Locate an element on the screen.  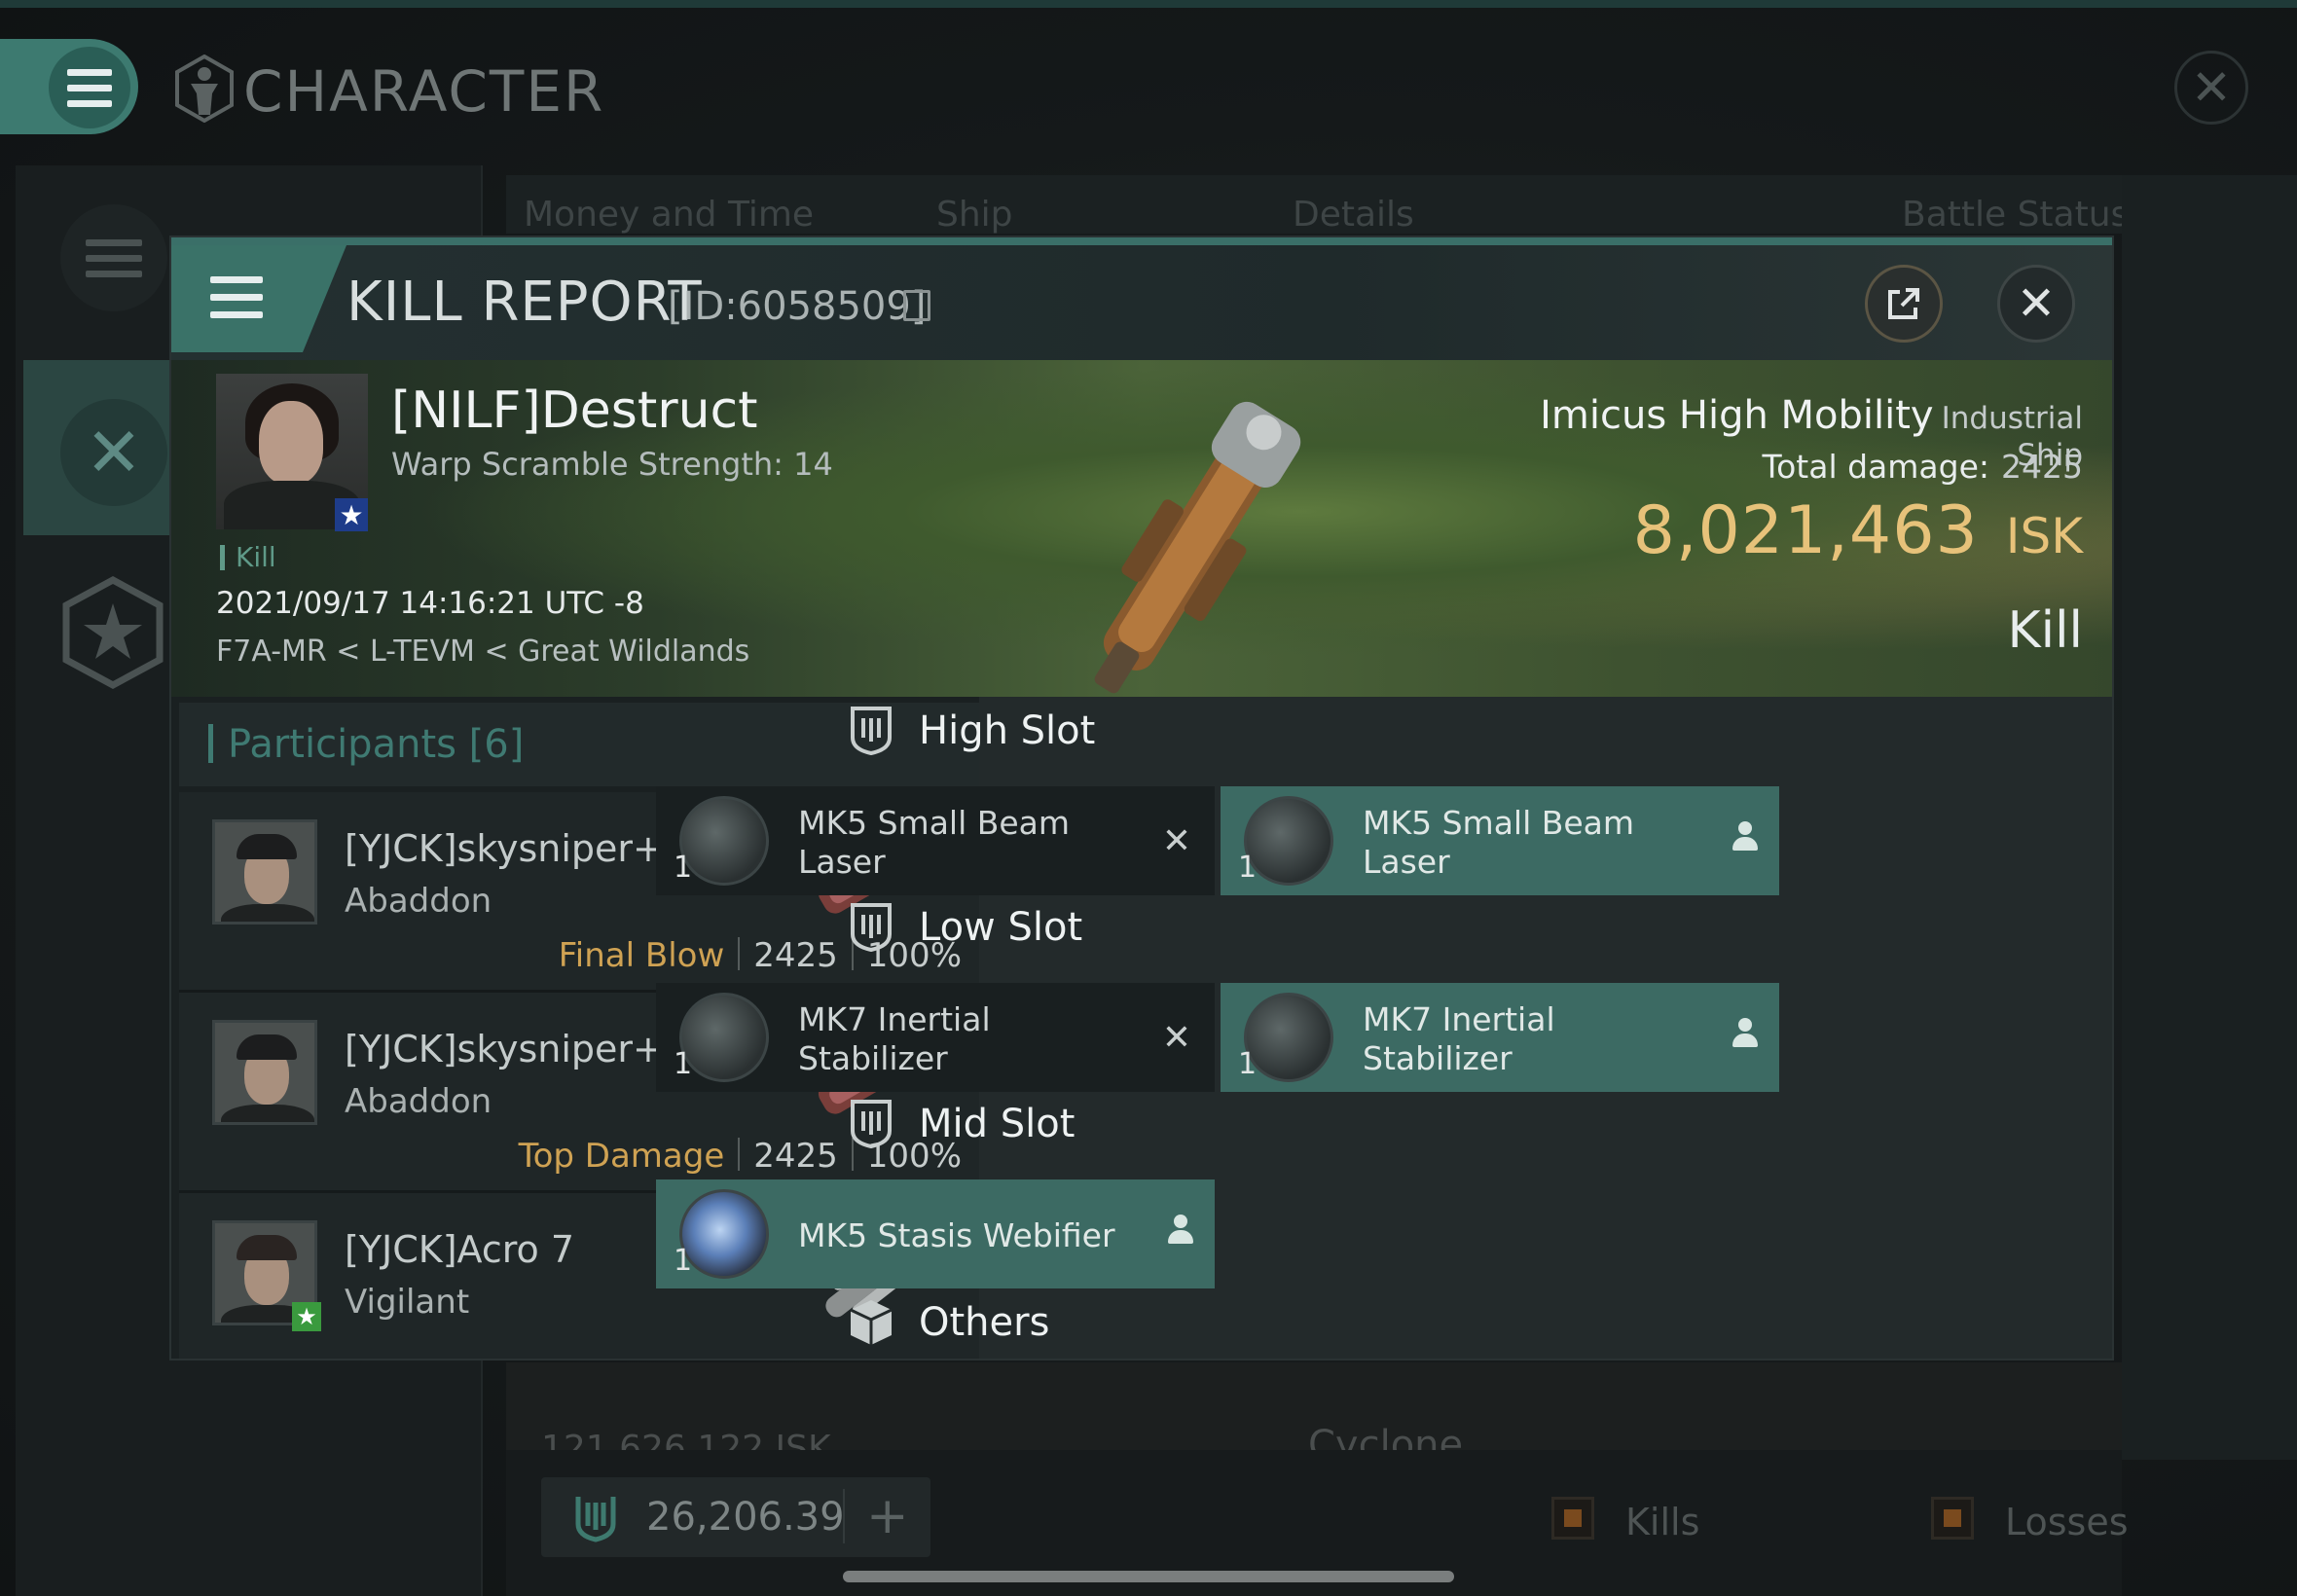
external-link-icon is located at coordinates (1903, 303).